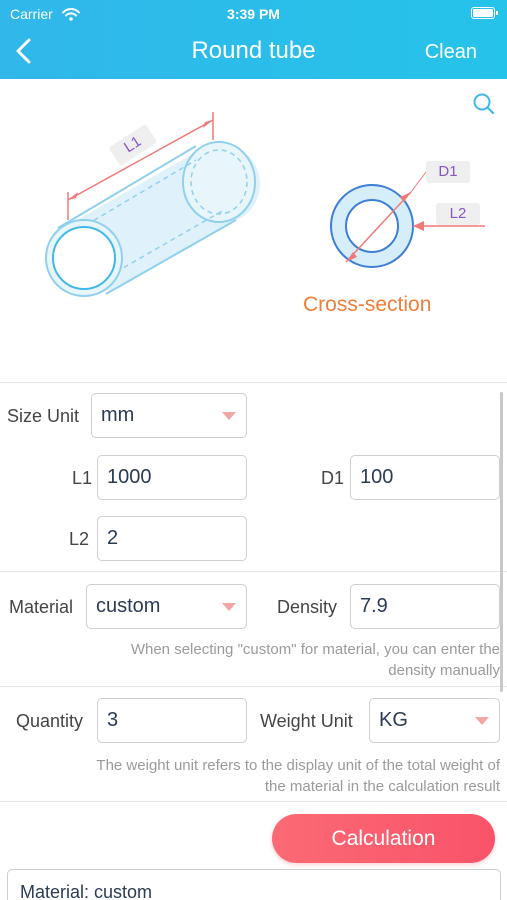 The height and width of the screenshot is (900, 507). Describe the element at coordinates (41, 607) in the screenshot. I see `material-label: Material` at that location.